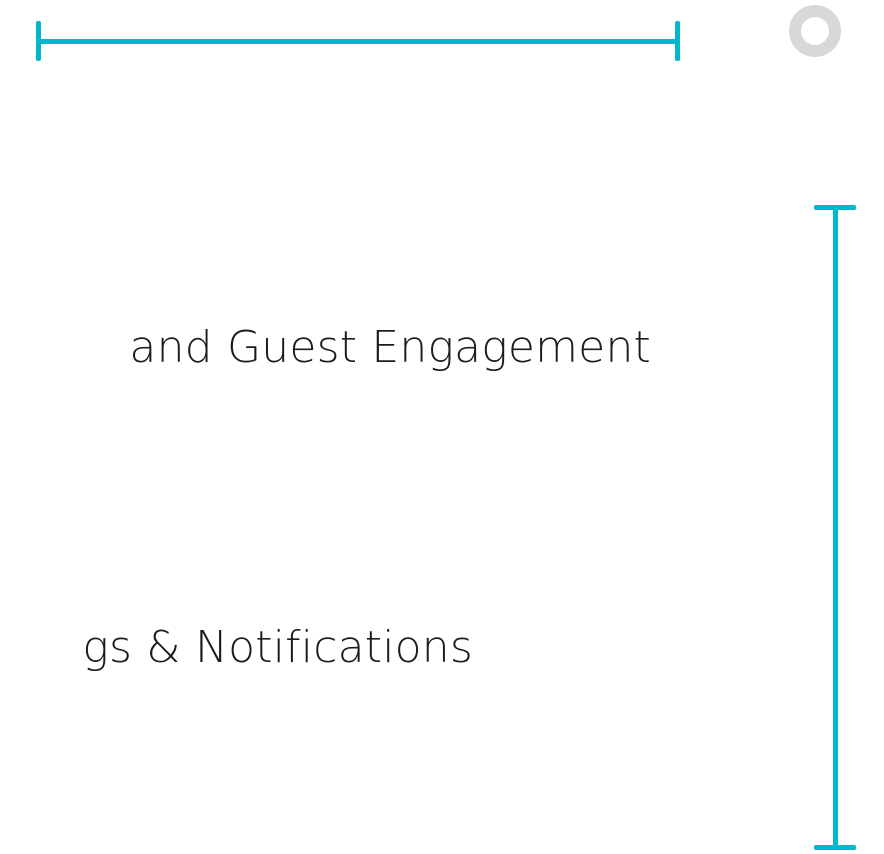 This screenshot has width=884, height=854. I want to click on dimension-cap-right, so click(677, 41).